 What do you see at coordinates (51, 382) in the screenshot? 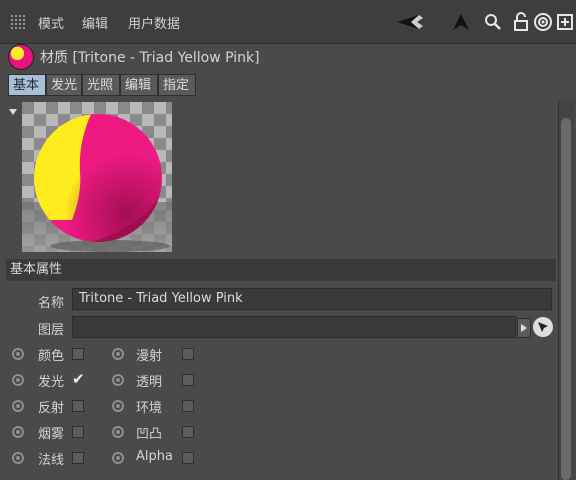
I see `channel-luminance-label: 发光` at bounding box center [51, 382].